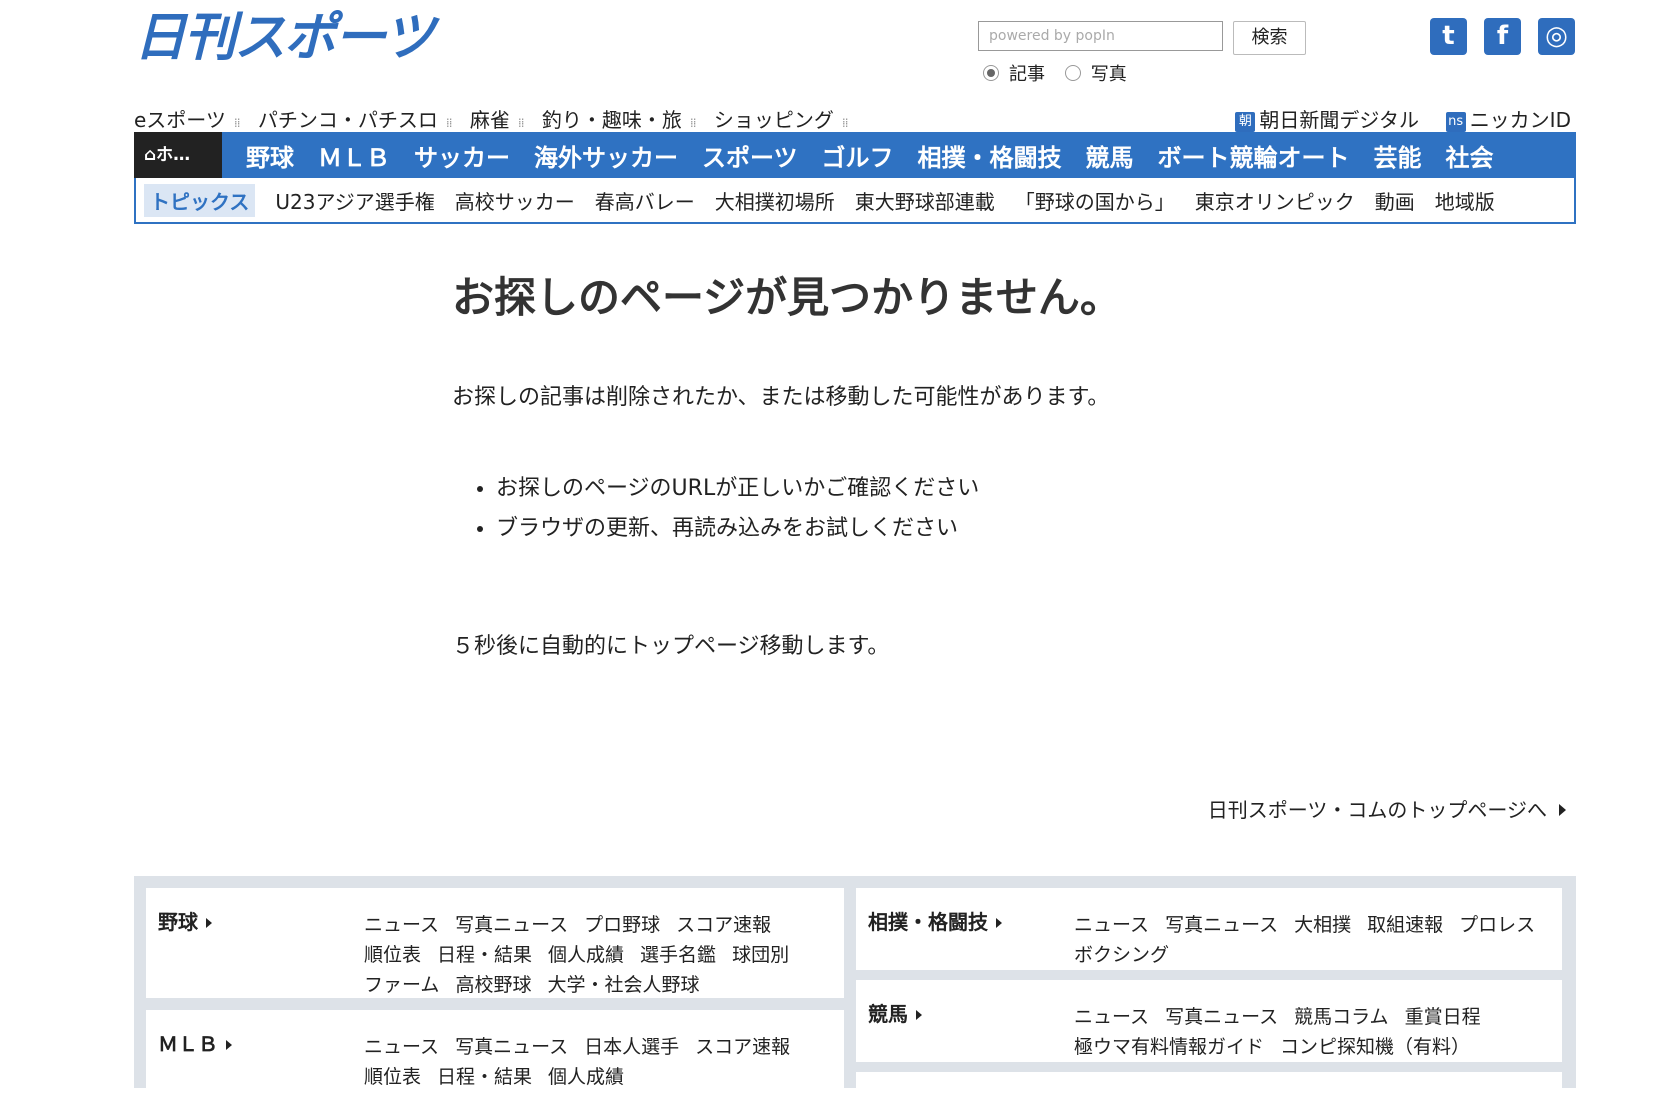  What do you see at coordinates (935, 920) in the screenshot?
I see `sitemap-category-sumo: 相撲・格闘技` at bounding box center [935, 920].